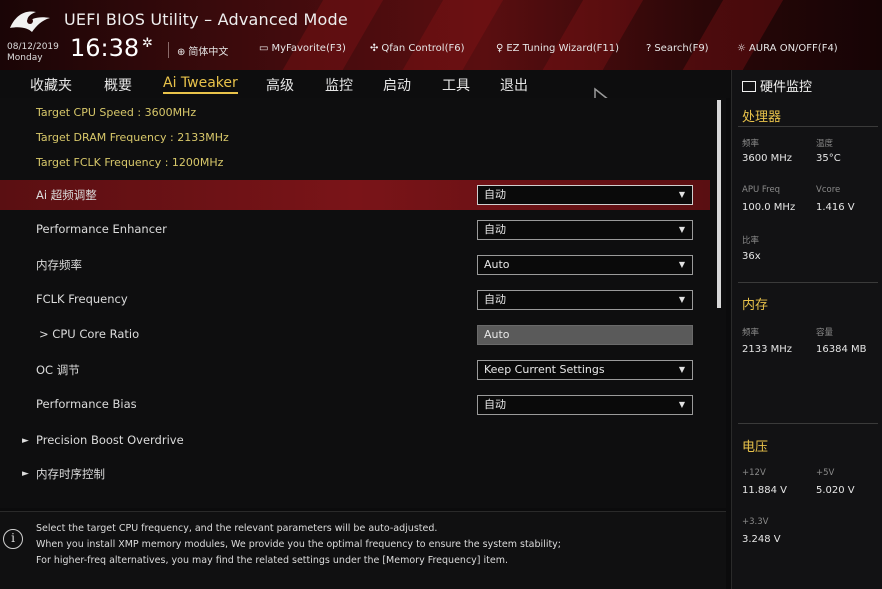 This screenshot has height=589, width=882. What do you see at coordinates (767, 158) in the screenshot?
I see `cpu-frequency-value: 3600 MHz` at bounding box center [767, 158].